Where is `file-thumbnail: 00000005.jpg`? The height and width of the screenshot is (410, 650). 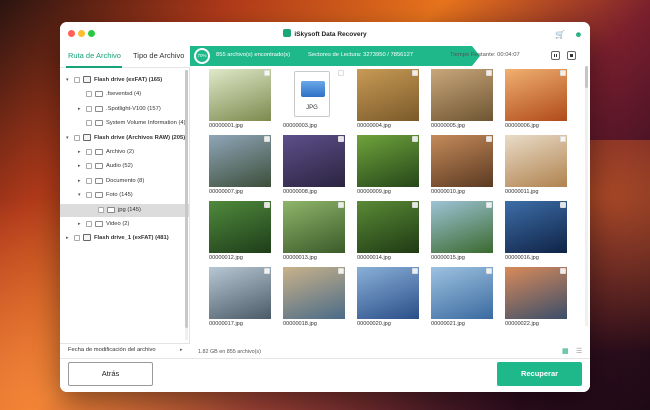
file-thumbnail: 00000005.jpg is located at coordinates (462, 101).